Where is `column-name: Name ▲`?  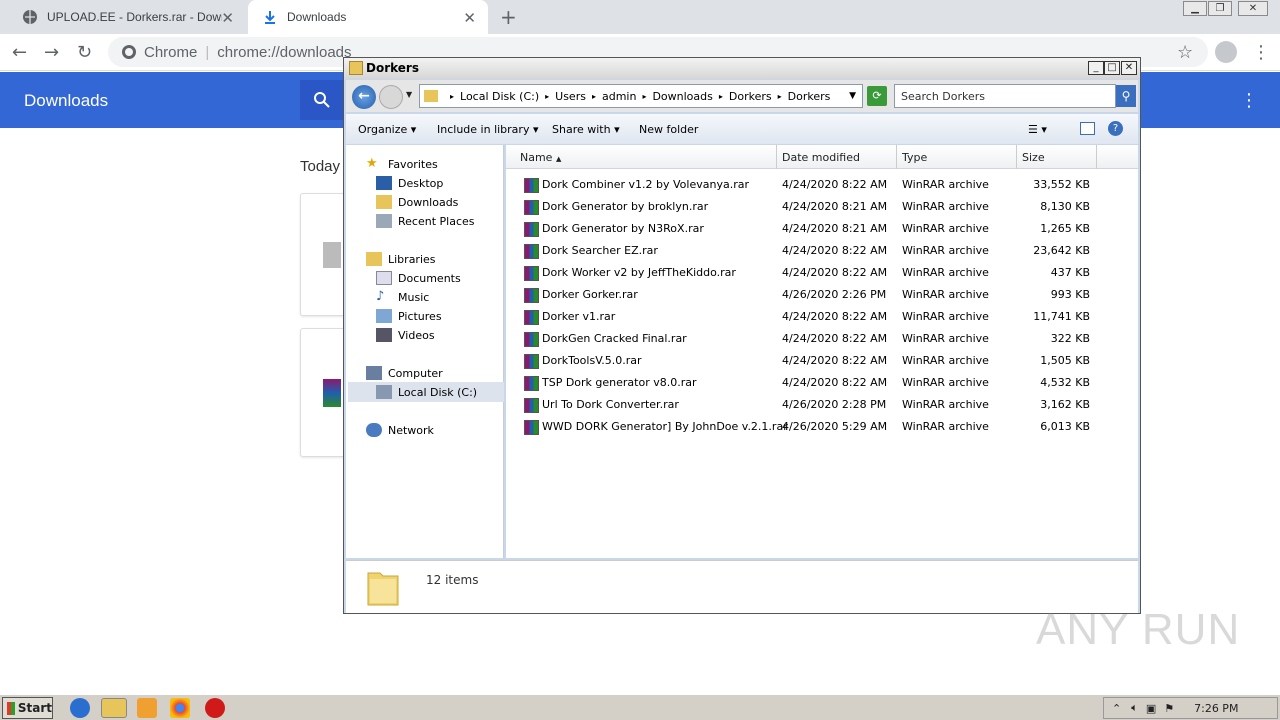 column-name: Name ▲ is located at coordinates (540, 157).